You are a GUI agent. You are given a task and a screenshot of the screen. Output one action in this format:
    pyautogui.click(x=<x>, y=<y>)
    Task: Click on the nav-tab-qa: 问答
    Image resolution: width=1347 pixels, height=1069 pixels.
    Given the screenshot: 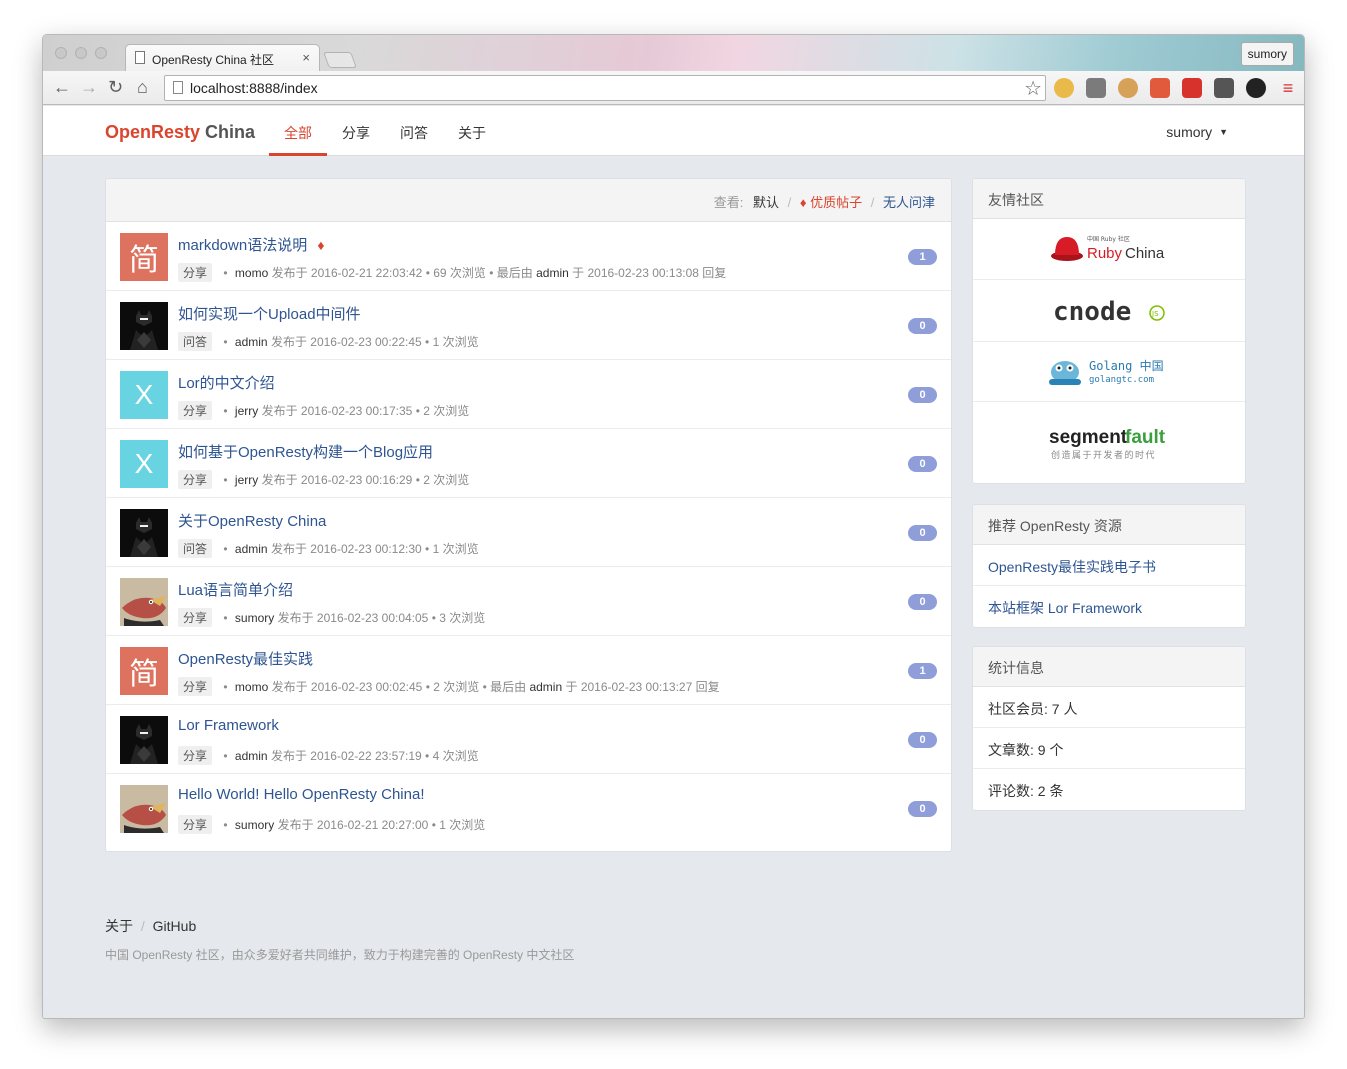 What is the action you would take?
    pyautogui.click(x=414, y=133)
    